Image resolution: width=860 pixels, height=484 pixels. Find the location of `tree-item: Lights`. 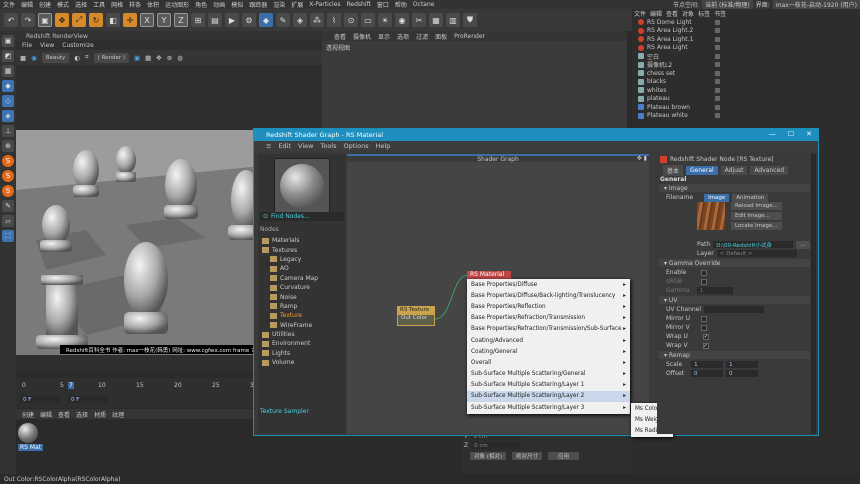

tree-item: Lights is located at coordinates (304, 353).